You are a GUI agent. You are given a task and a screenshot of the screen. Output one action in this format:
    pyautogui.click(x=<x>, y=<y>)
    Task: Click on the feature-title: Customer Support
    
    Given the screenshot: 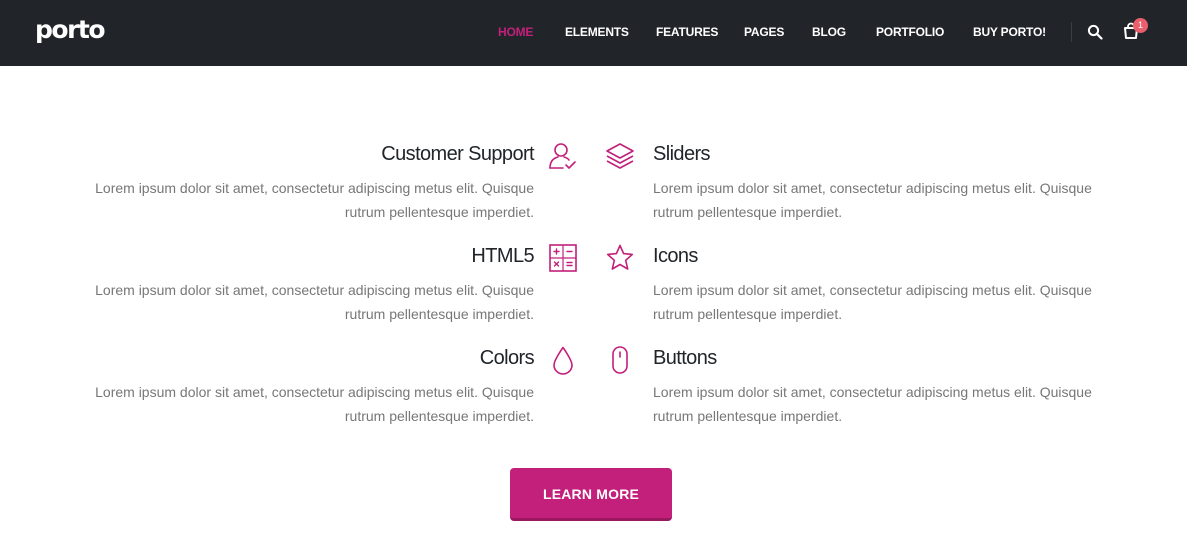 What is the action you would take?
    pyautogui.click(x=457, y=154)
    